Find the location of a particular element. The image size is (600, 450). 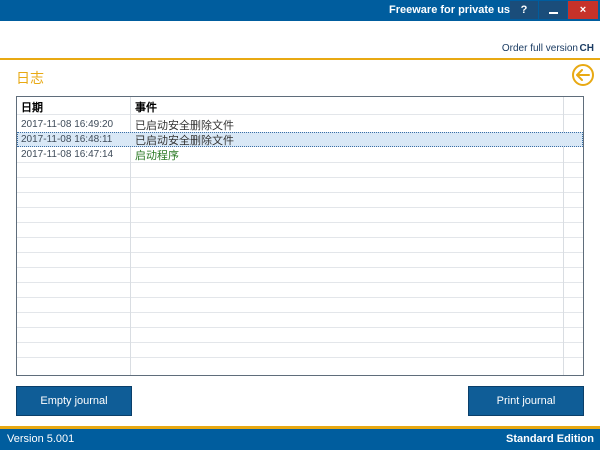

window-title: Freeware for private use is located at coordinates (453, 10).